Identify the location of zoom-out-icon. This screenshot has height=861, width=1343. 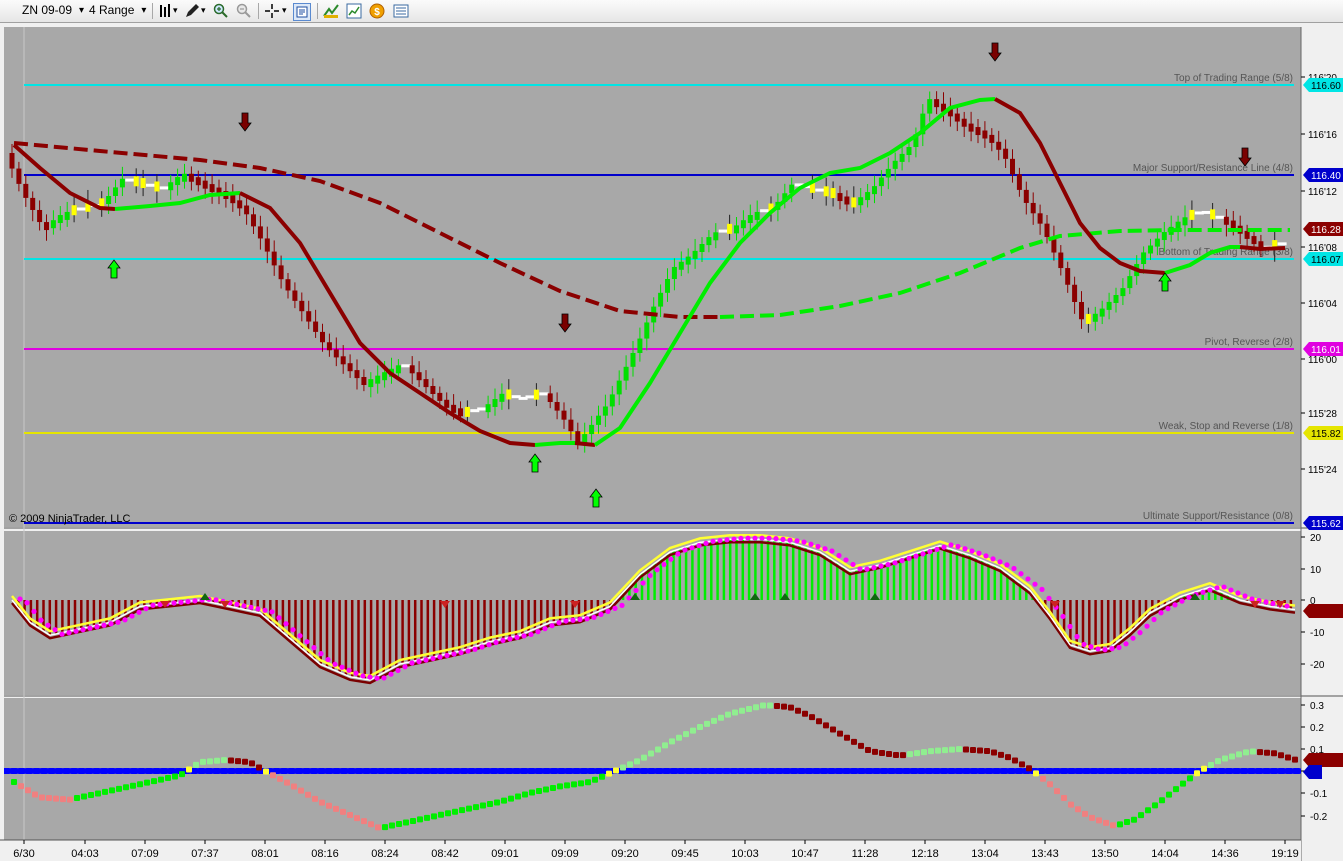
(244, 11).